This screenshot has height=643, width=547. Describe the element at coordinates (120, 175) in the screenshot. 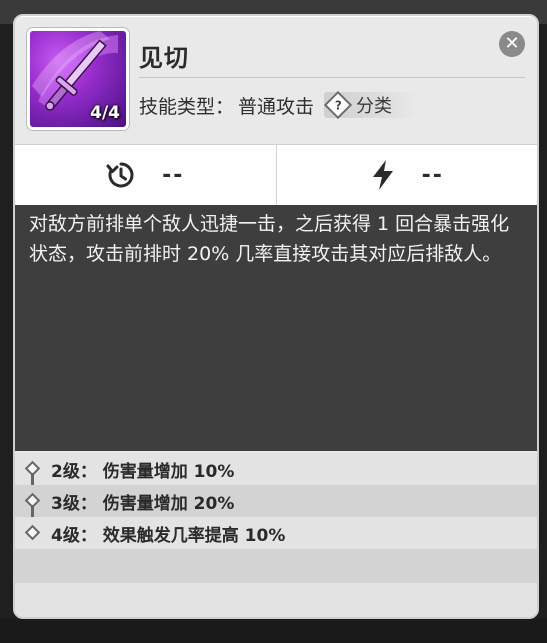

I see `cooldown-icon` at that location.